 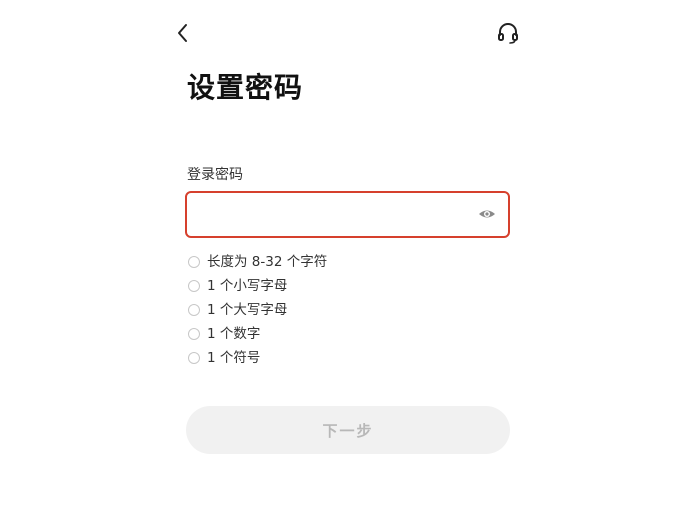 What do you see at coordinates (234, 334) in the screenshot?
I see `rule-text: 1 个数字` at bounding box center [234, 334].